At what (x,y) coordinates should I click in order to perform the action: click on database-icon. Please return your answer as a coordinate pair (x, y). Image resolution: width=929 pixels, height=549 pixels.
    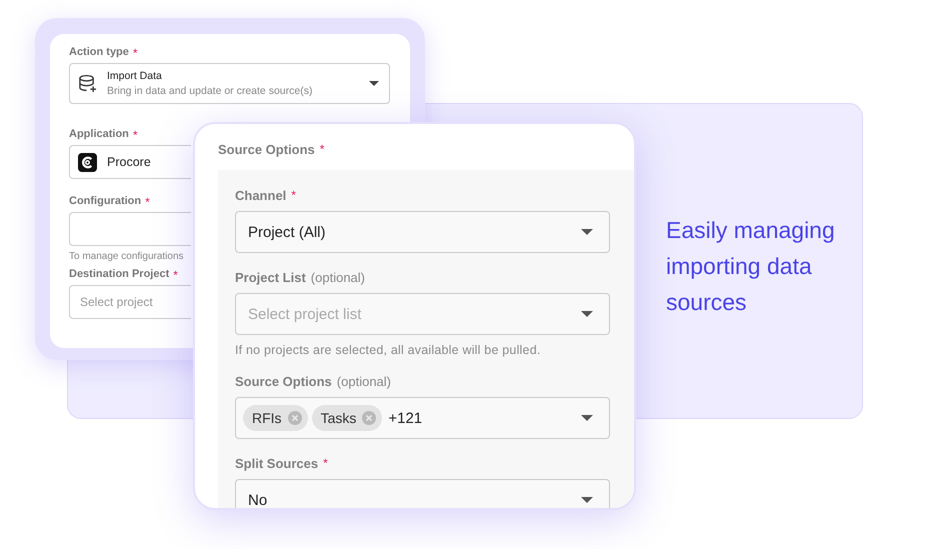
    Looking at the image, I should click on (87, 83).